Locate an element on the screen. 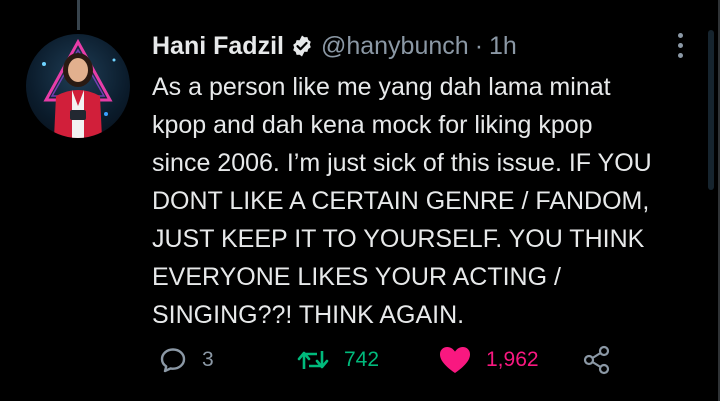  tweet-text-line: SINGING??! THINK AGAIN. is located at coordinates (308, 315).